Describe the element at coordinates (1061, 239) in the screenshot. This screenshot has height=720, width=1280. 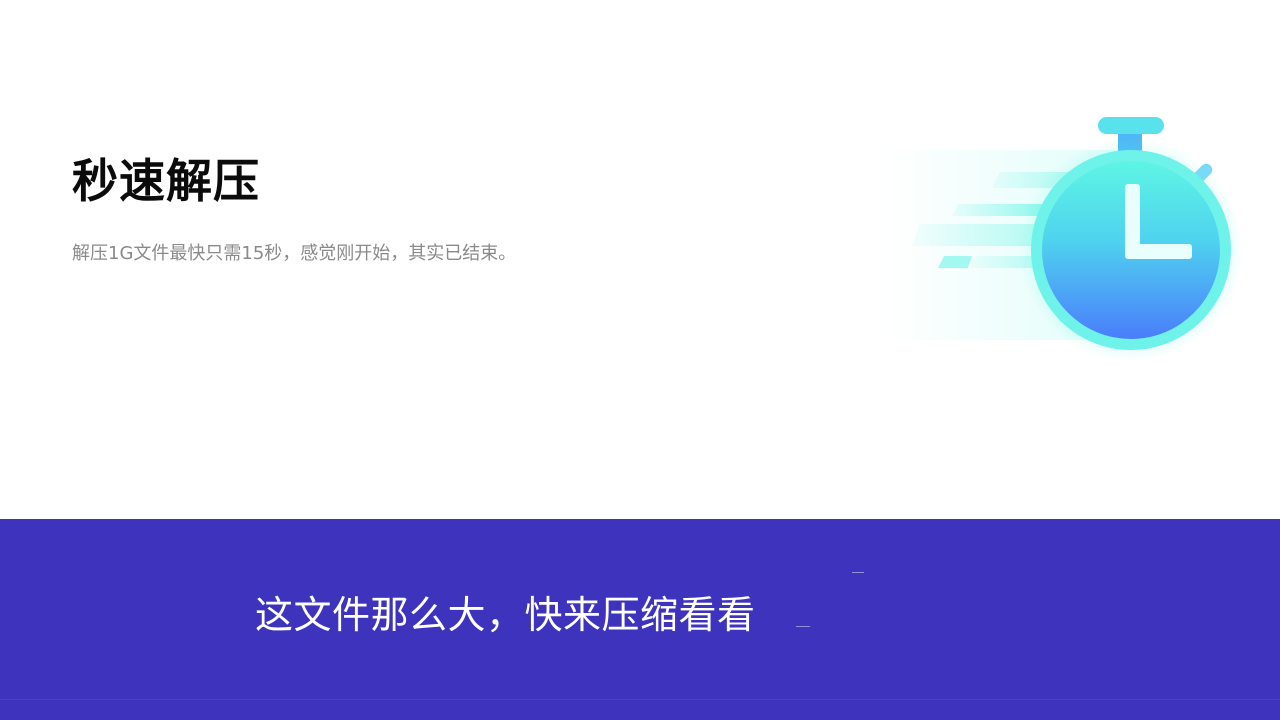
I see `stopwatch-icon` at that location.